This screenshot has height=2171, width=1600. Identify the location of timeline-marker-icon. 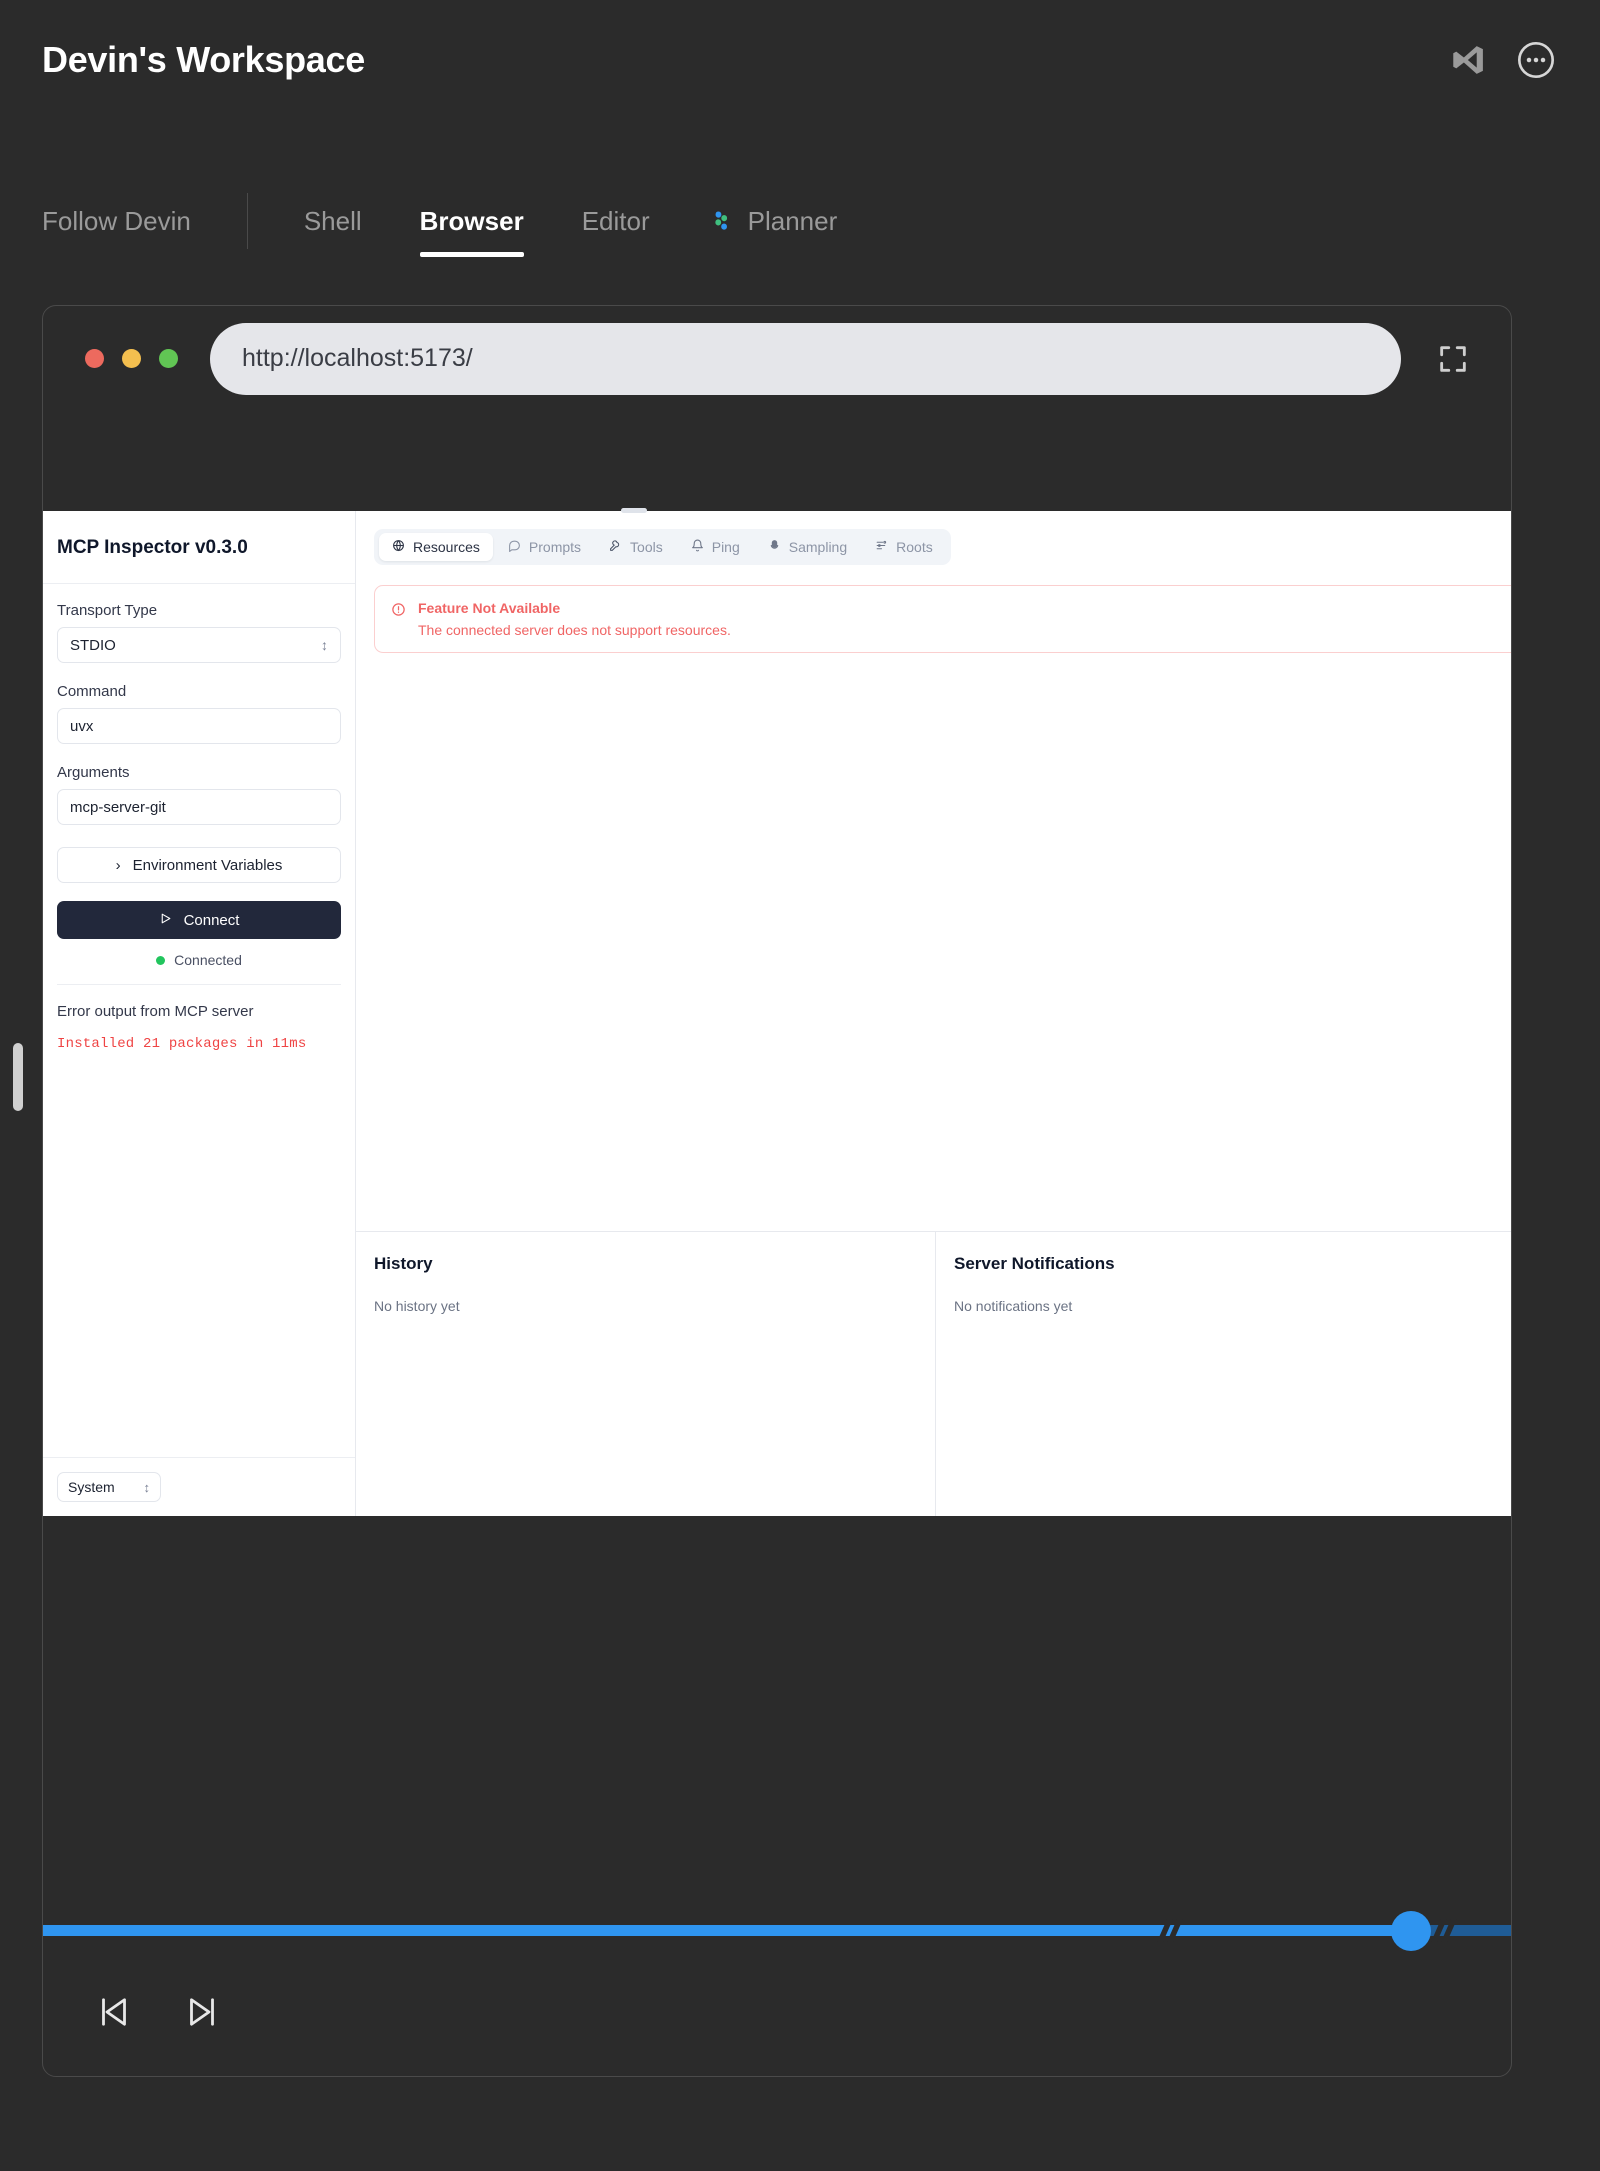
(1170, 1930).